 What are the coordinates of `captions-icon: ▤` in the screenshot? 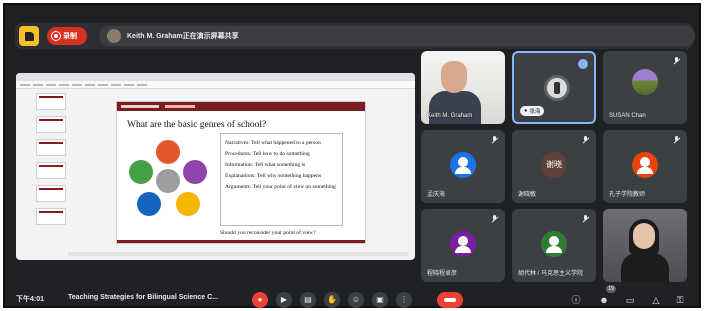 It's located at (308, 299).